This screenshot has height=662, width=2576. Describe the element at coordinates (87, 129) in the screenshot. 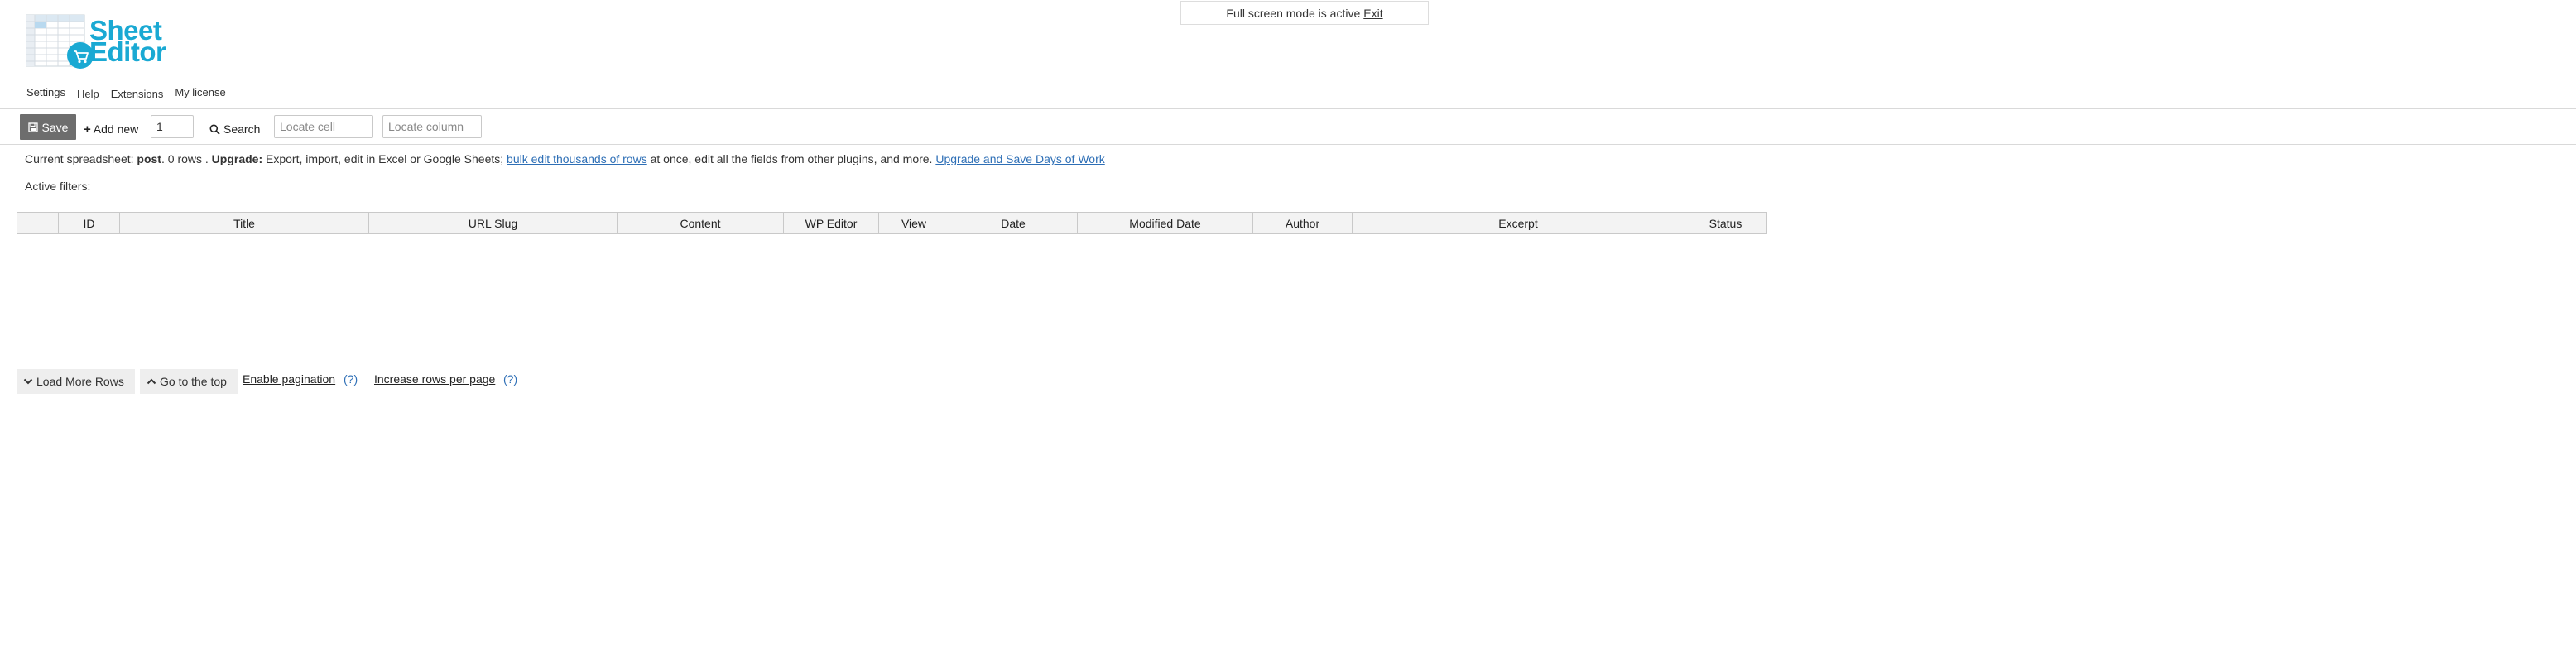

I see `plus-icon: +` at that location.